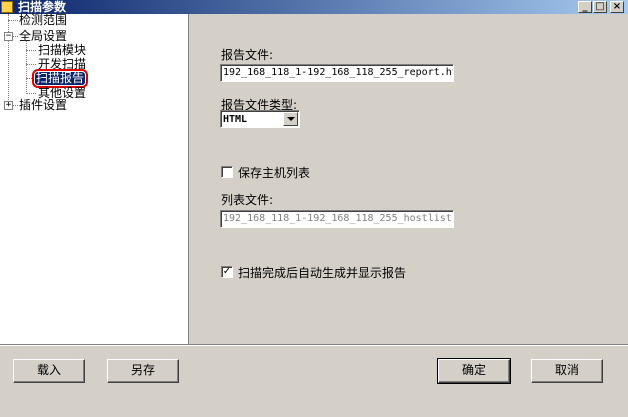  I want to click on save-hostlist-checkbox, so click(227, 172).